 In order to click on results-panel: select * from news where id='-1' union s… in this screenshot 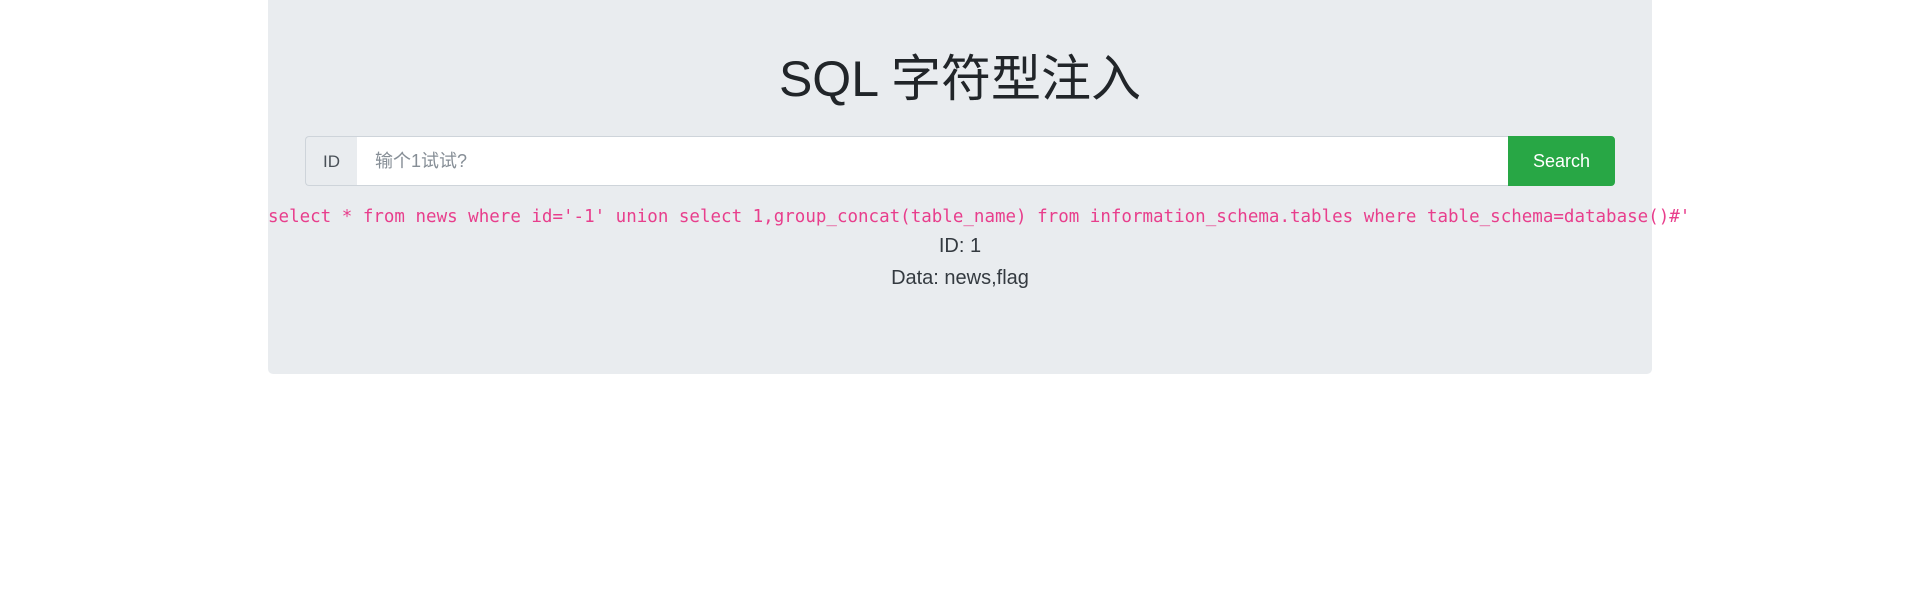, I will do `click(979, 249)`.